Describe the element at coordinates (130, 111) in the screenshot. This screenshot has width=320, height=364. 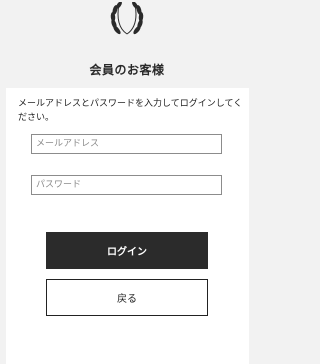
I see `login-instructions: メールアドレスとパスワードを入力してログインしてください。` at that location.